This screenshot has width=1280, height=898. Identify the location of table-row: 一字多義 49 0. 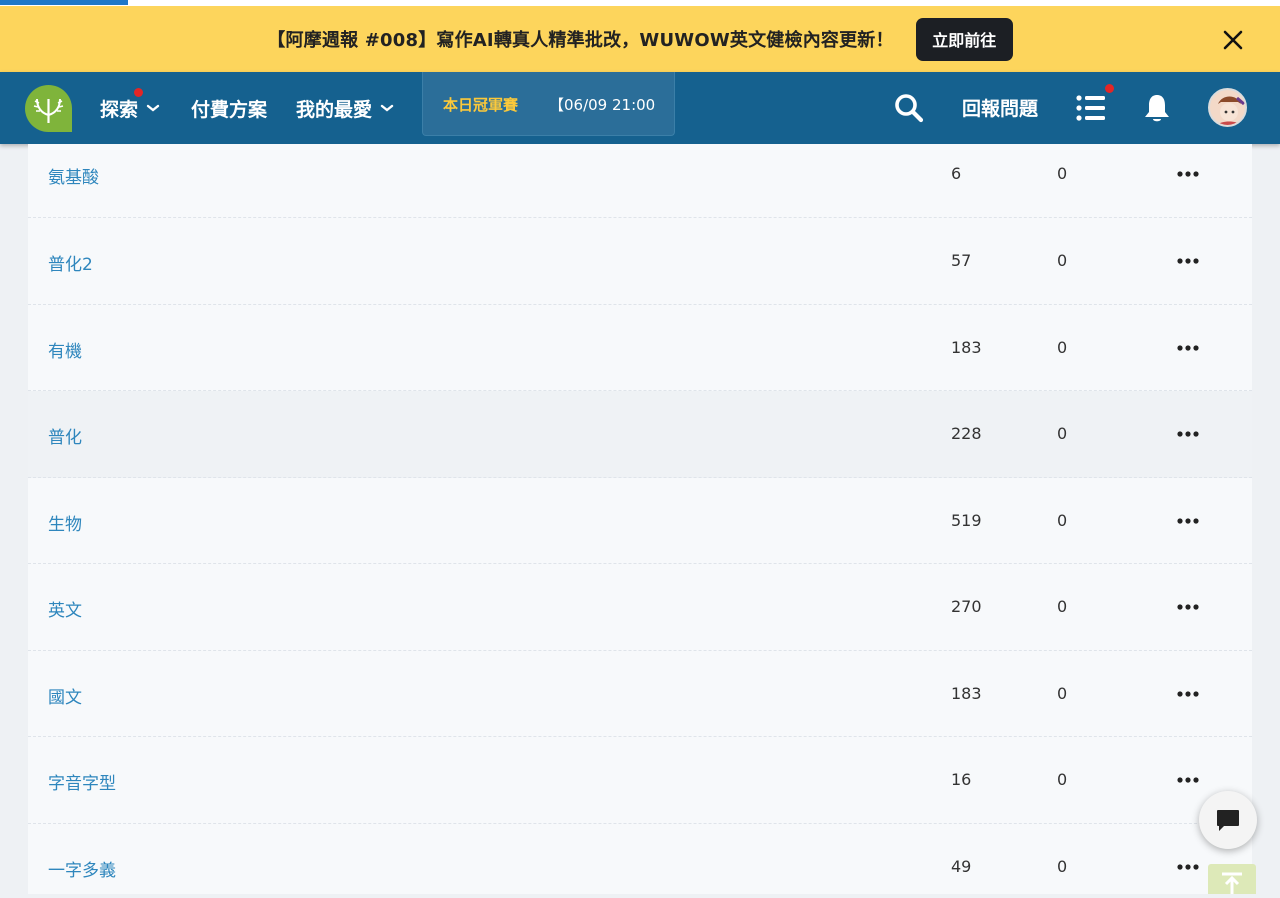
(640, 859).